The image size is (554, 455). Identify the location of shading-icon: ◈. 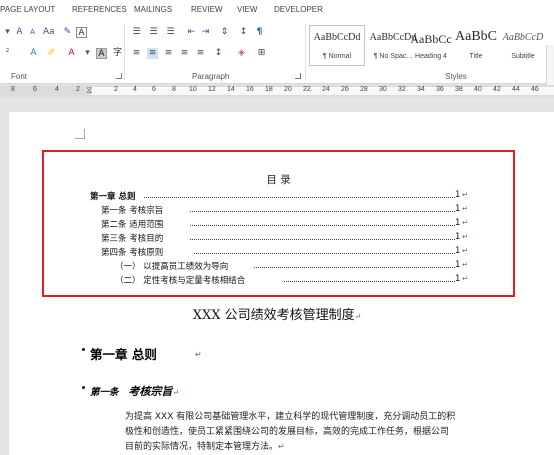
(241, 53).